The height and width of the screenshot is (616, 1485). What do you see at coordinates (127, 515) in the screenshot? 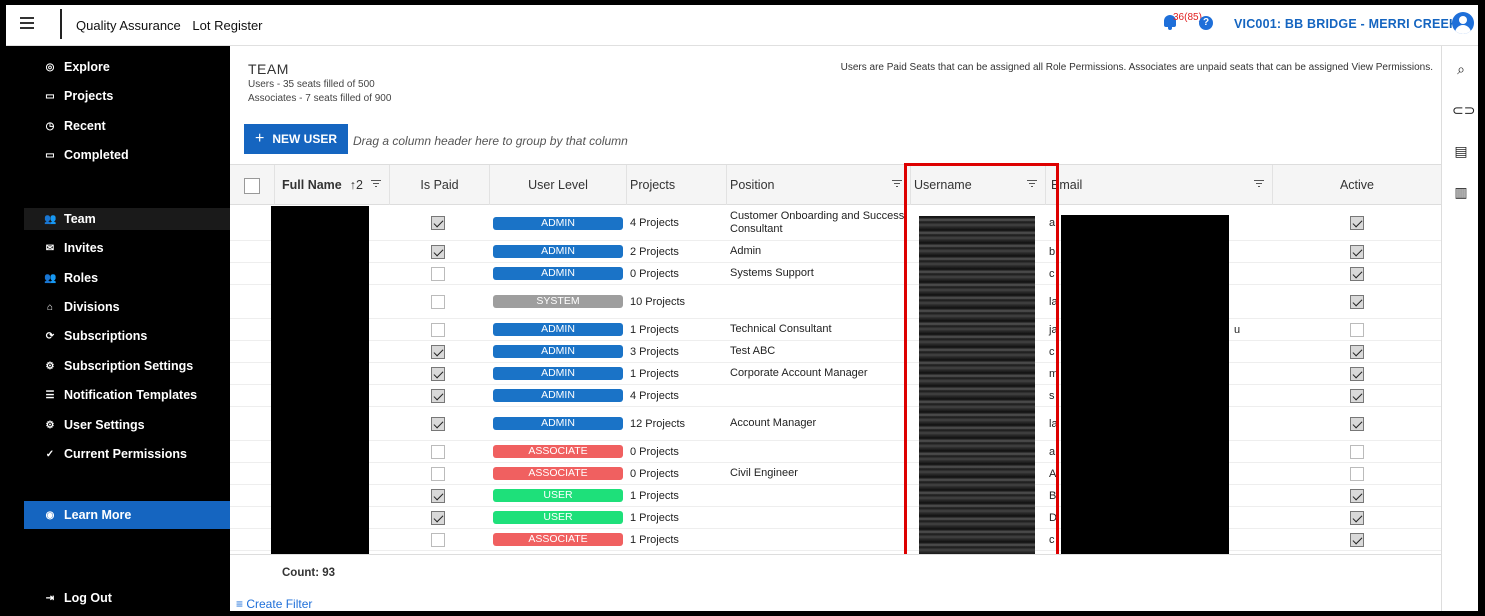
I see `learn-more-button: ◉ Learn More` at bounding box center [127, 515].